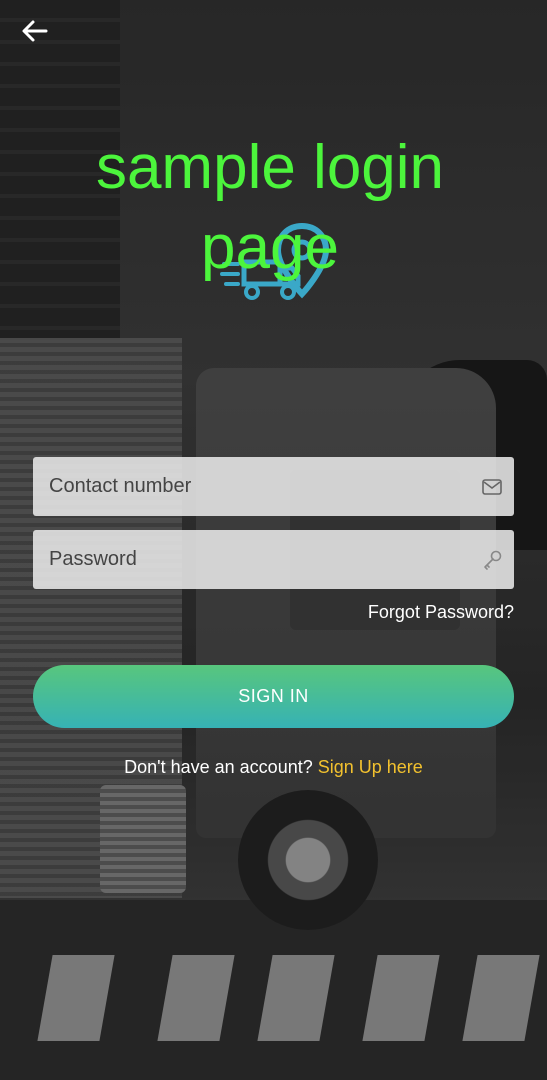 The width and height of the screenshot is (547, 1080). What do you see at coordinates (251, 486) in the screenshot?
I see `contact-number-input` at bounding box center [251, 486].